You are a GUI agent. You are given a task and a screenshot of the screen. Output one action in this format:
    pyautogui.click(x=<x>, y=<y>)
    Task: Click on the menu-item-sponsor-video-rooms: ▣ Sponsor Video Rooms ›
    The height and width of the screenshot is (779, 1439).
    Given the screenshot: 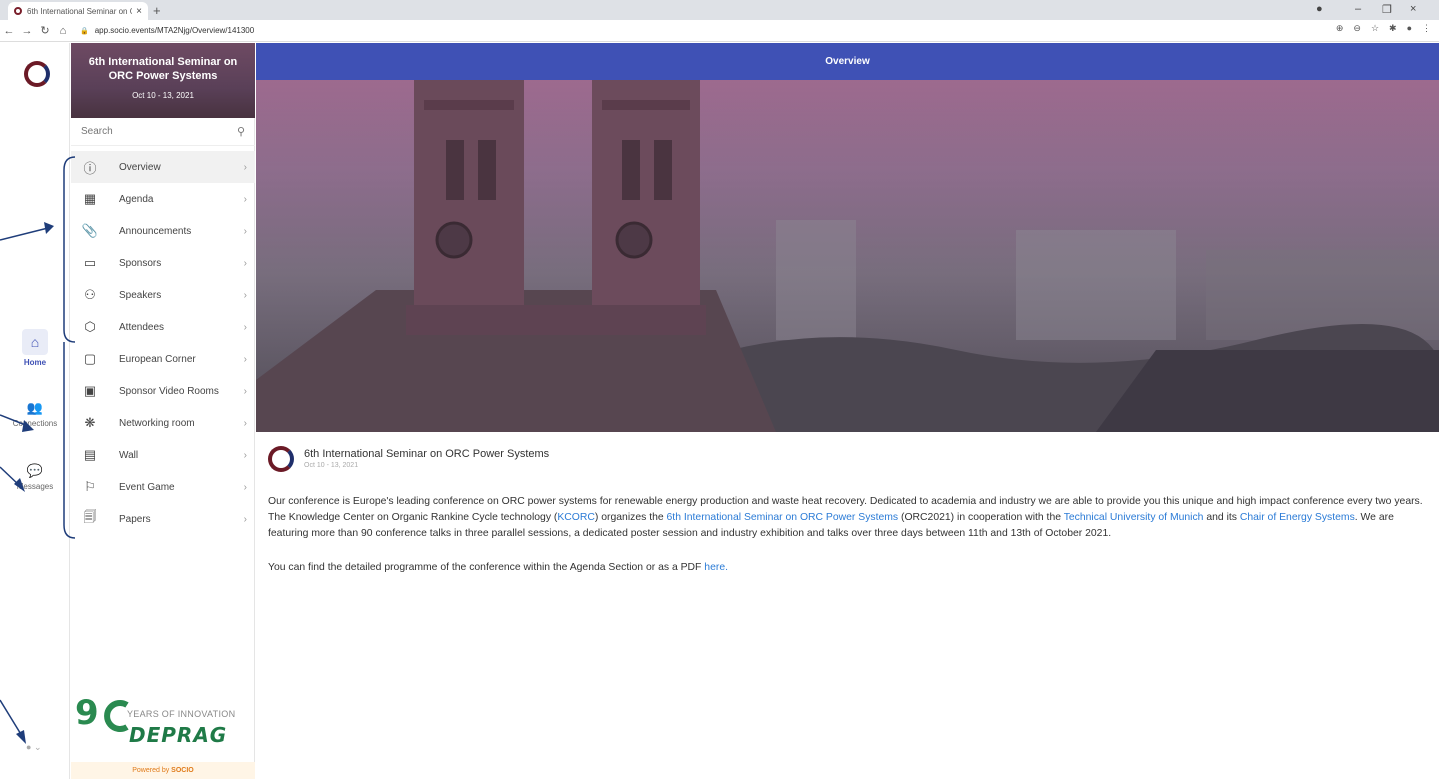 What is the action you would take?
    pyautogui.click(x=163, y=391)
    